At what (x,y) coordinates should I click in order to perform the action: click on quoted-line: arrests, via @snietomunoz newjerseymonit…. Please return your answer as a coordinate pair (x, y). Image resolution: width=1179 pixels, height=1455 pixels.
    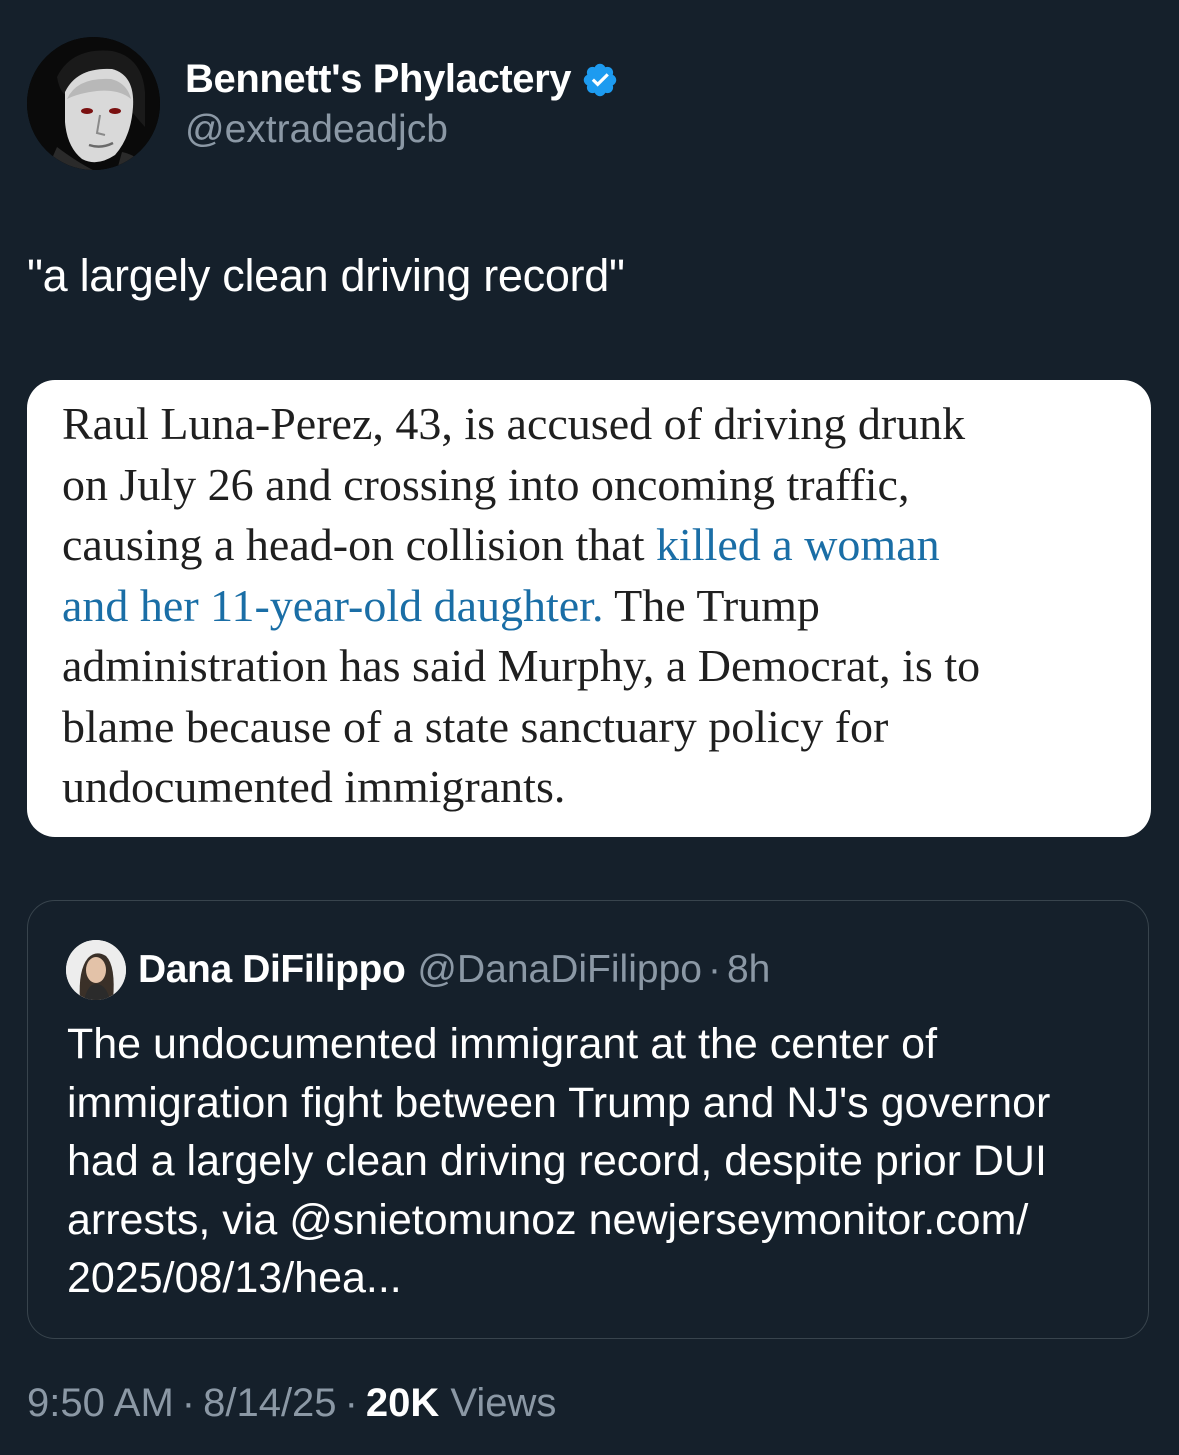
    Looking at the image, I should click on (548, 1219).